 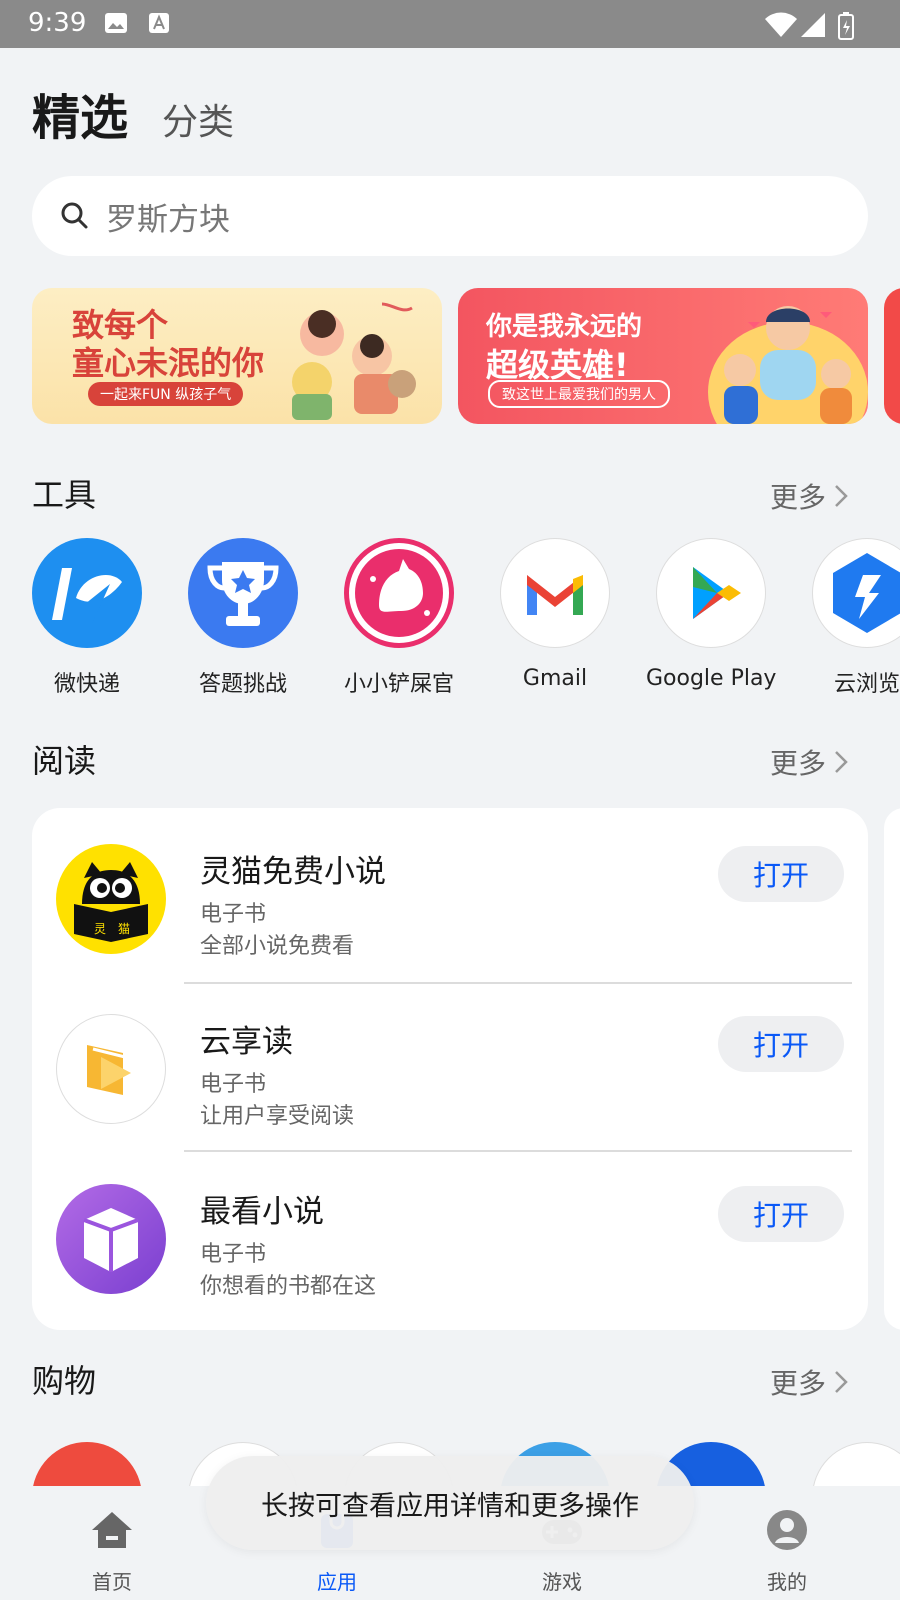 What do you see at coordinates (124, 929) in the screenshot?
I see `lingmao-icon-text-2: 猫` at bounding box center [124, 929].